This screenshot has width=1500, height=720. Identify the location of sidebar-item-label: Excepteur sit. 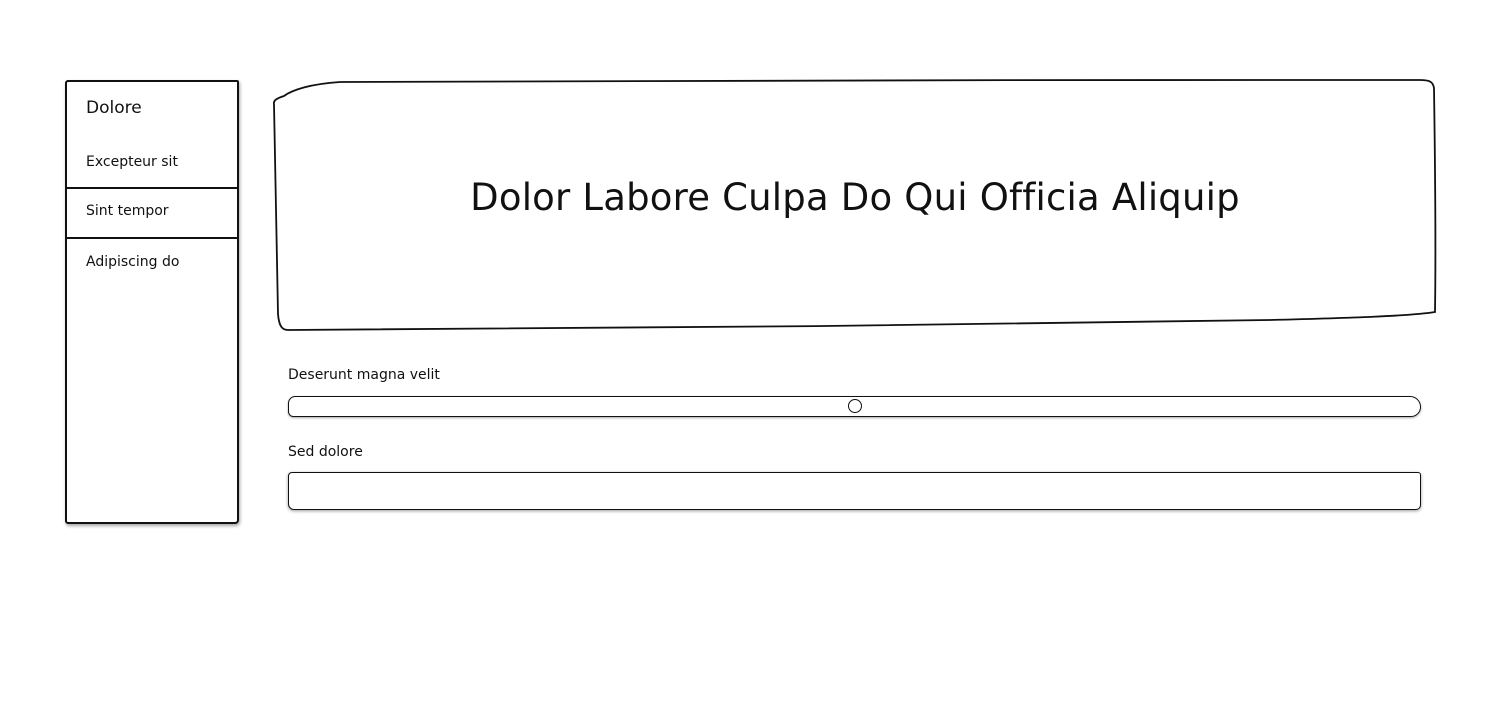
(132, 162).